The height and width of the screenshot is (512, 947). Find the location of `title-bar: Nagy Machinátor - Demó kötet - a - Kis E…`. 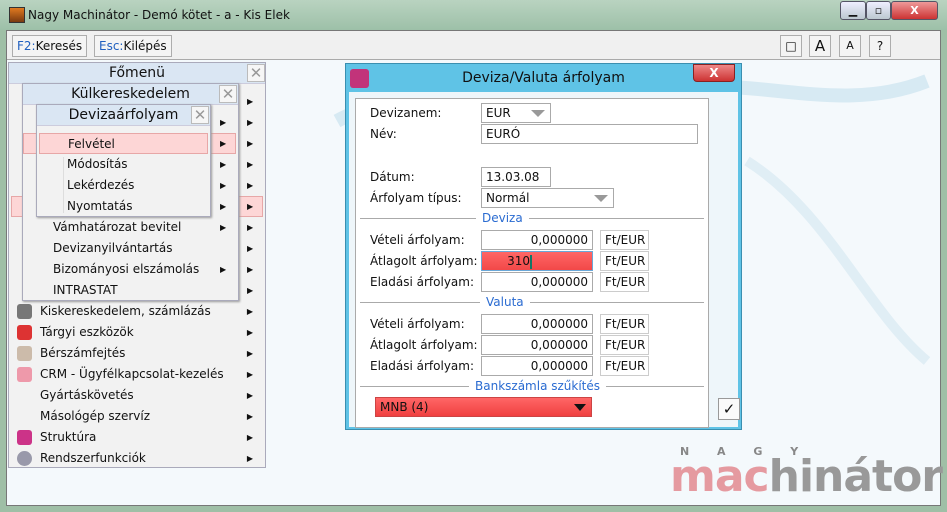

title-bar: Nagy Machinátor - Demó kötet - a - Kis E… is located at coordinates (473, 15).